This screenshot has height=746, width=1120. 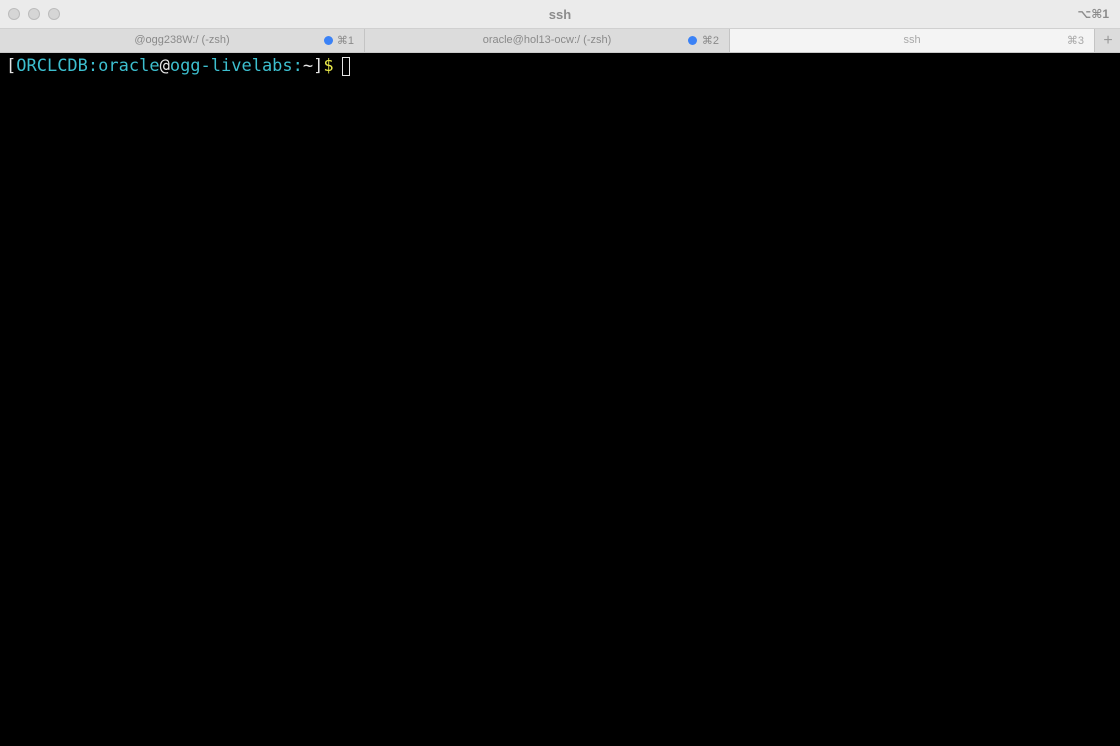 I want to click on tab-label: @ogg238W:/ (-zsh), so click(x=182, y=40).